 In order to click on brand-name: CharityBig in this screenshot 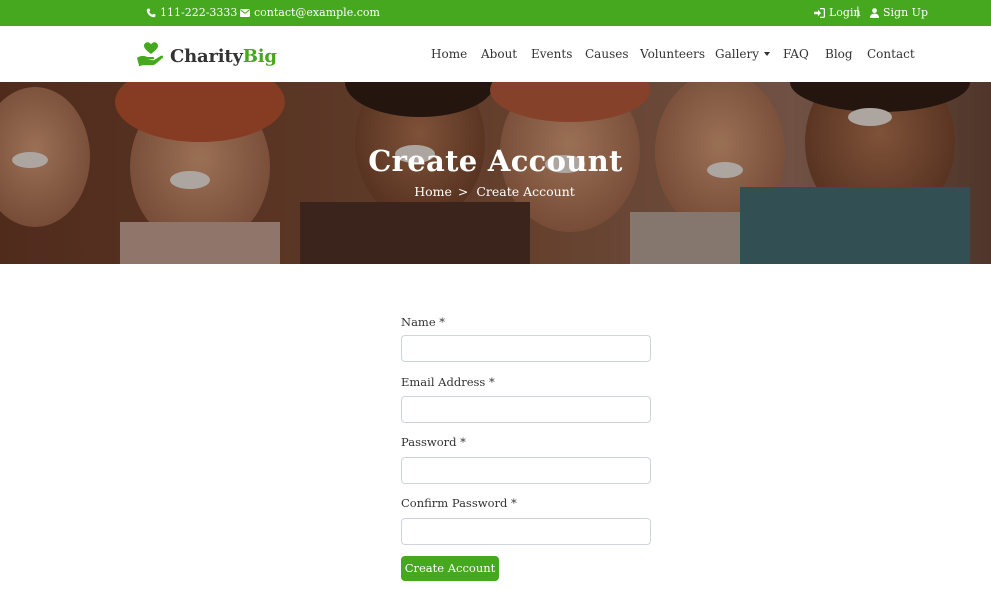, I will do `click(223, 56)`.